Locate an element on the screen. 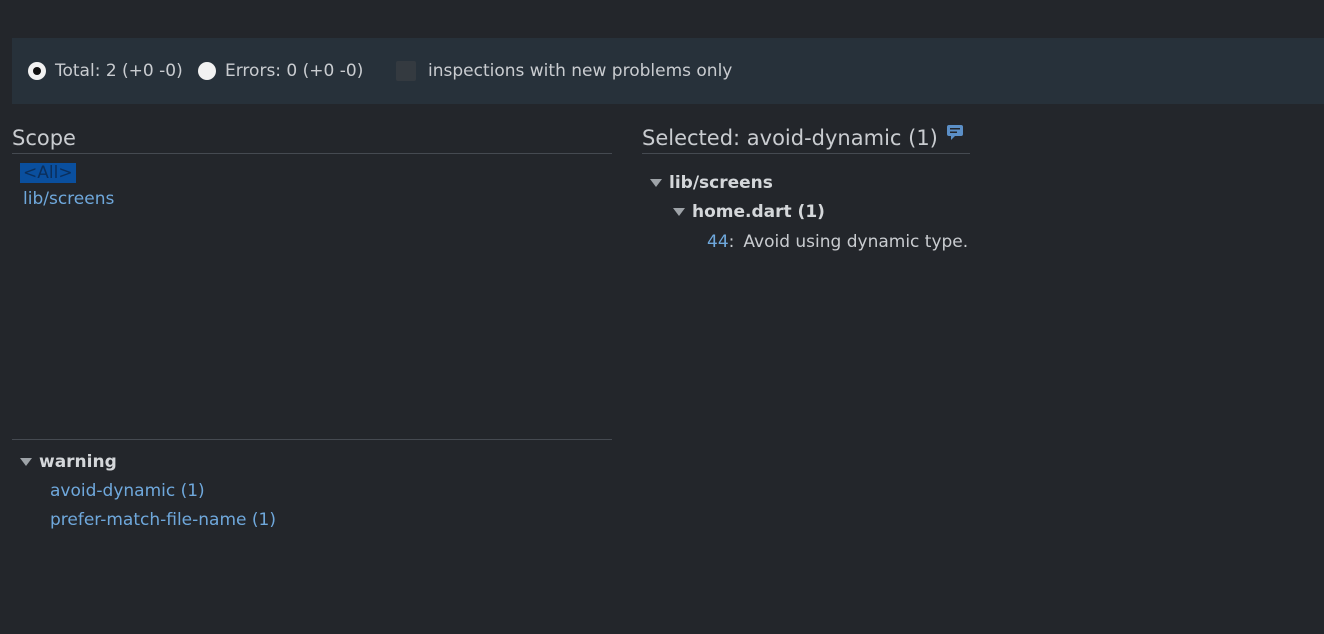  total-label: Total: 2 (+0 -0) is located at coordinates (119, 71).